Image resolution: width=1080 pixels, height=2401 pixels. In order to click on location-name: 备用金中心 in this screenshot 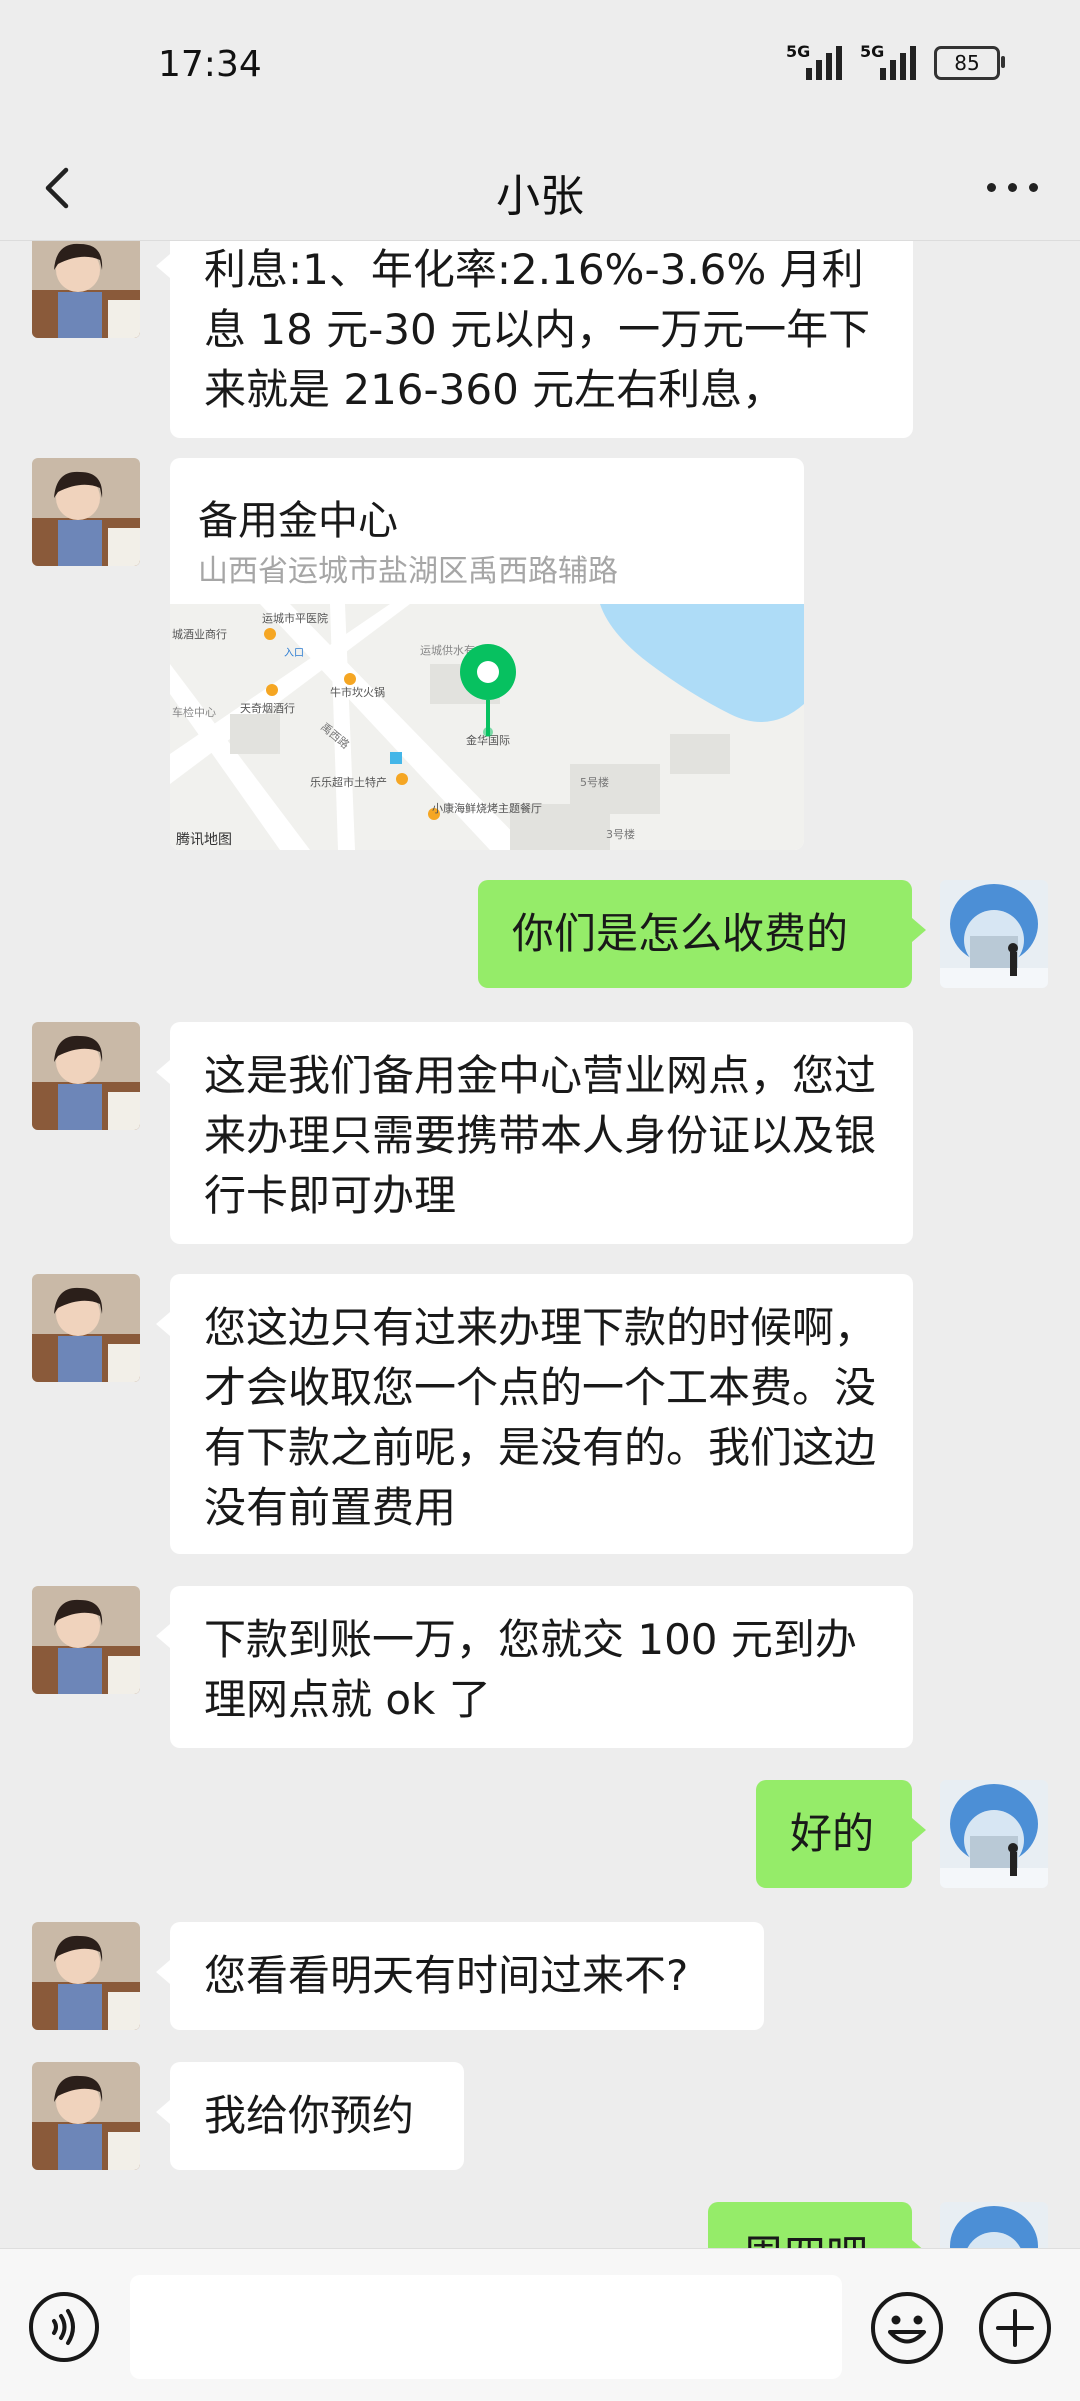, I will do `click(298, 521)`.